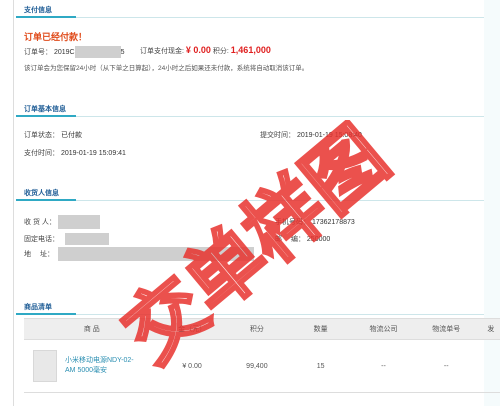  What do you see at coordinates (122, 52) in the screenshot?
I see `order-number-end: 5` at bounding box center [122, 52].